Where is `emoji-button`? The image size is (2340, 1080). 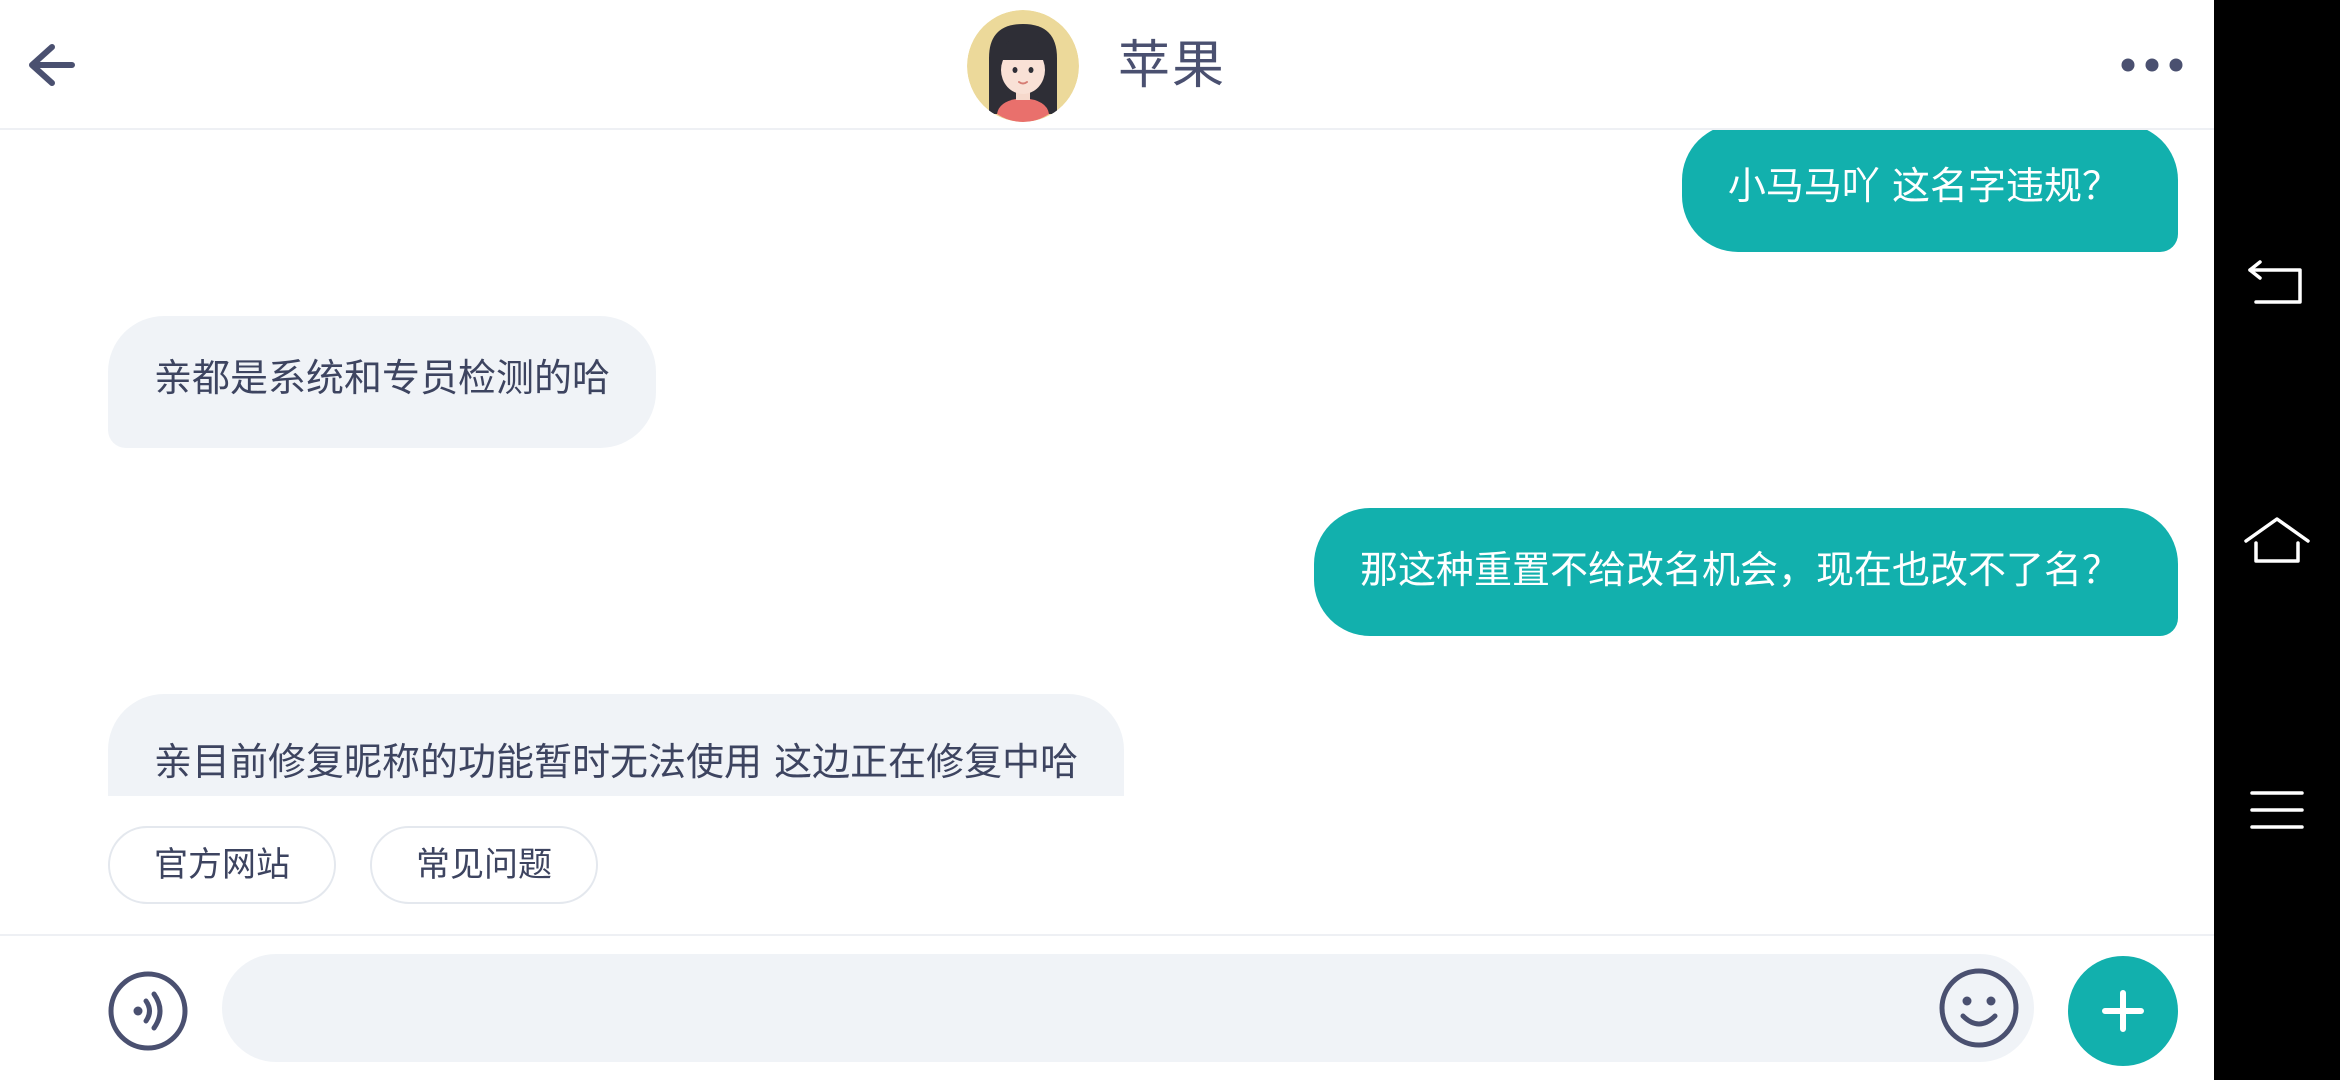
emoji-button is located at coordinates (1979, 1008).